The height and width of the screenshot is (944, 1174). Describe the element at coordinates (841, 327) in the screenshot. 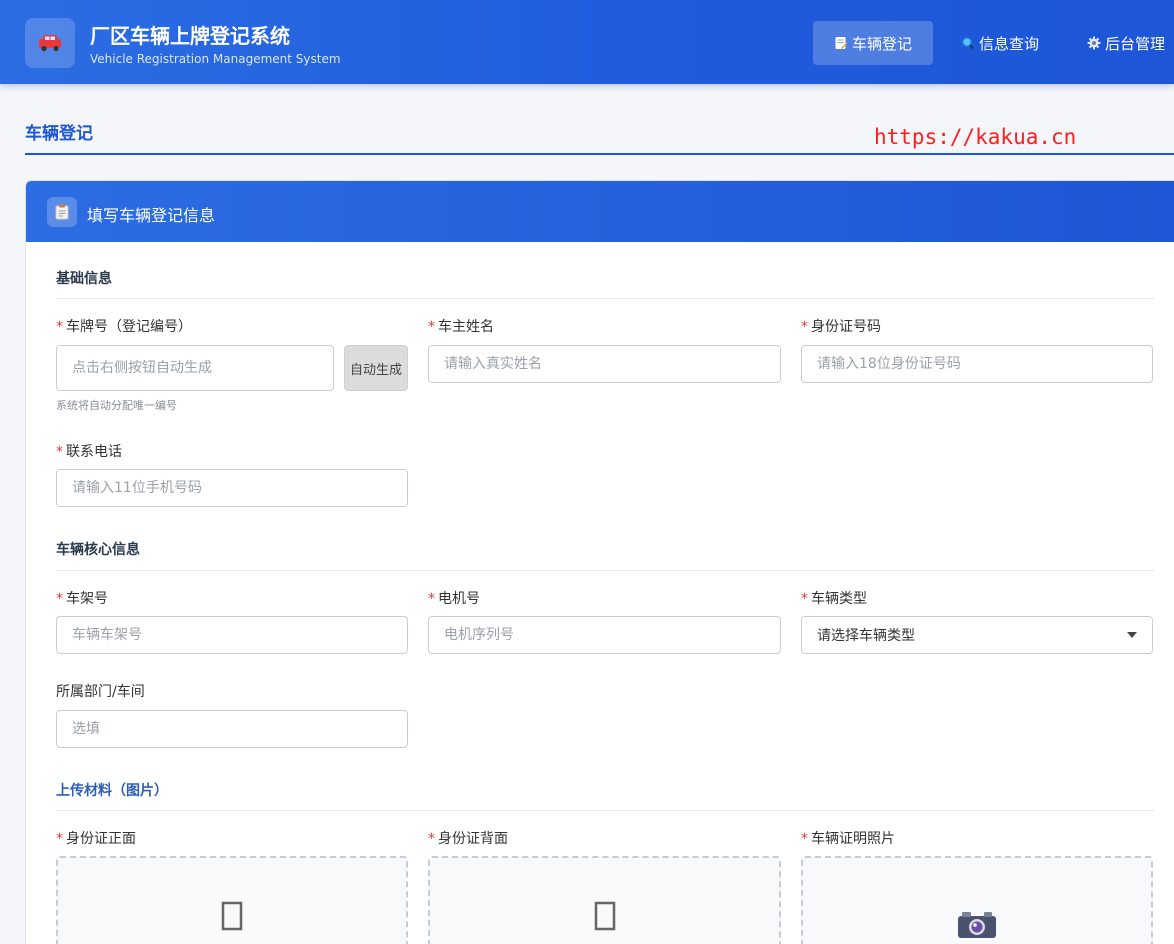

I see `idcard-label: * 身份证号码` at that location.